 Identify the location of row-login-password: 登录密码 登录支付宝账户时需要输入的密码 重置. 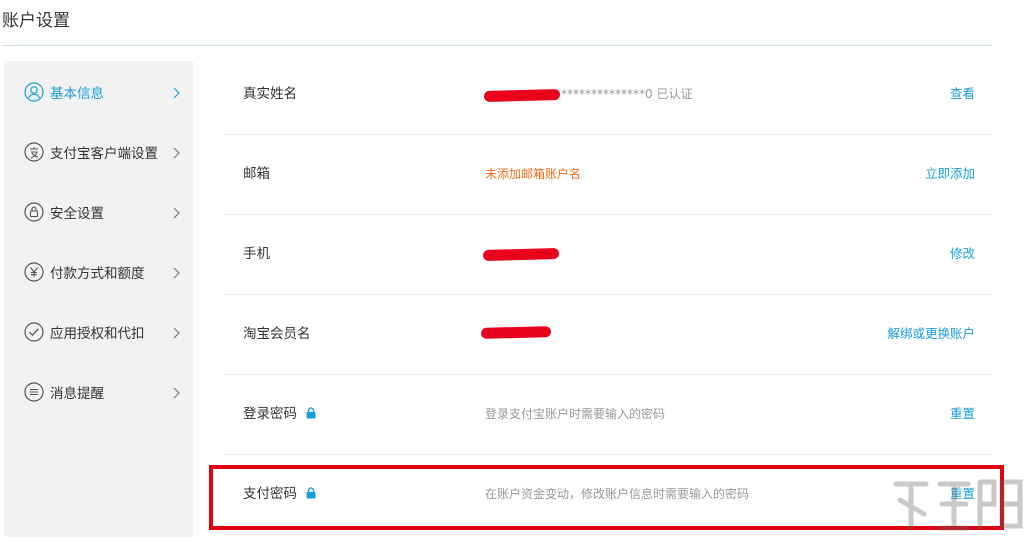
(608, 414).